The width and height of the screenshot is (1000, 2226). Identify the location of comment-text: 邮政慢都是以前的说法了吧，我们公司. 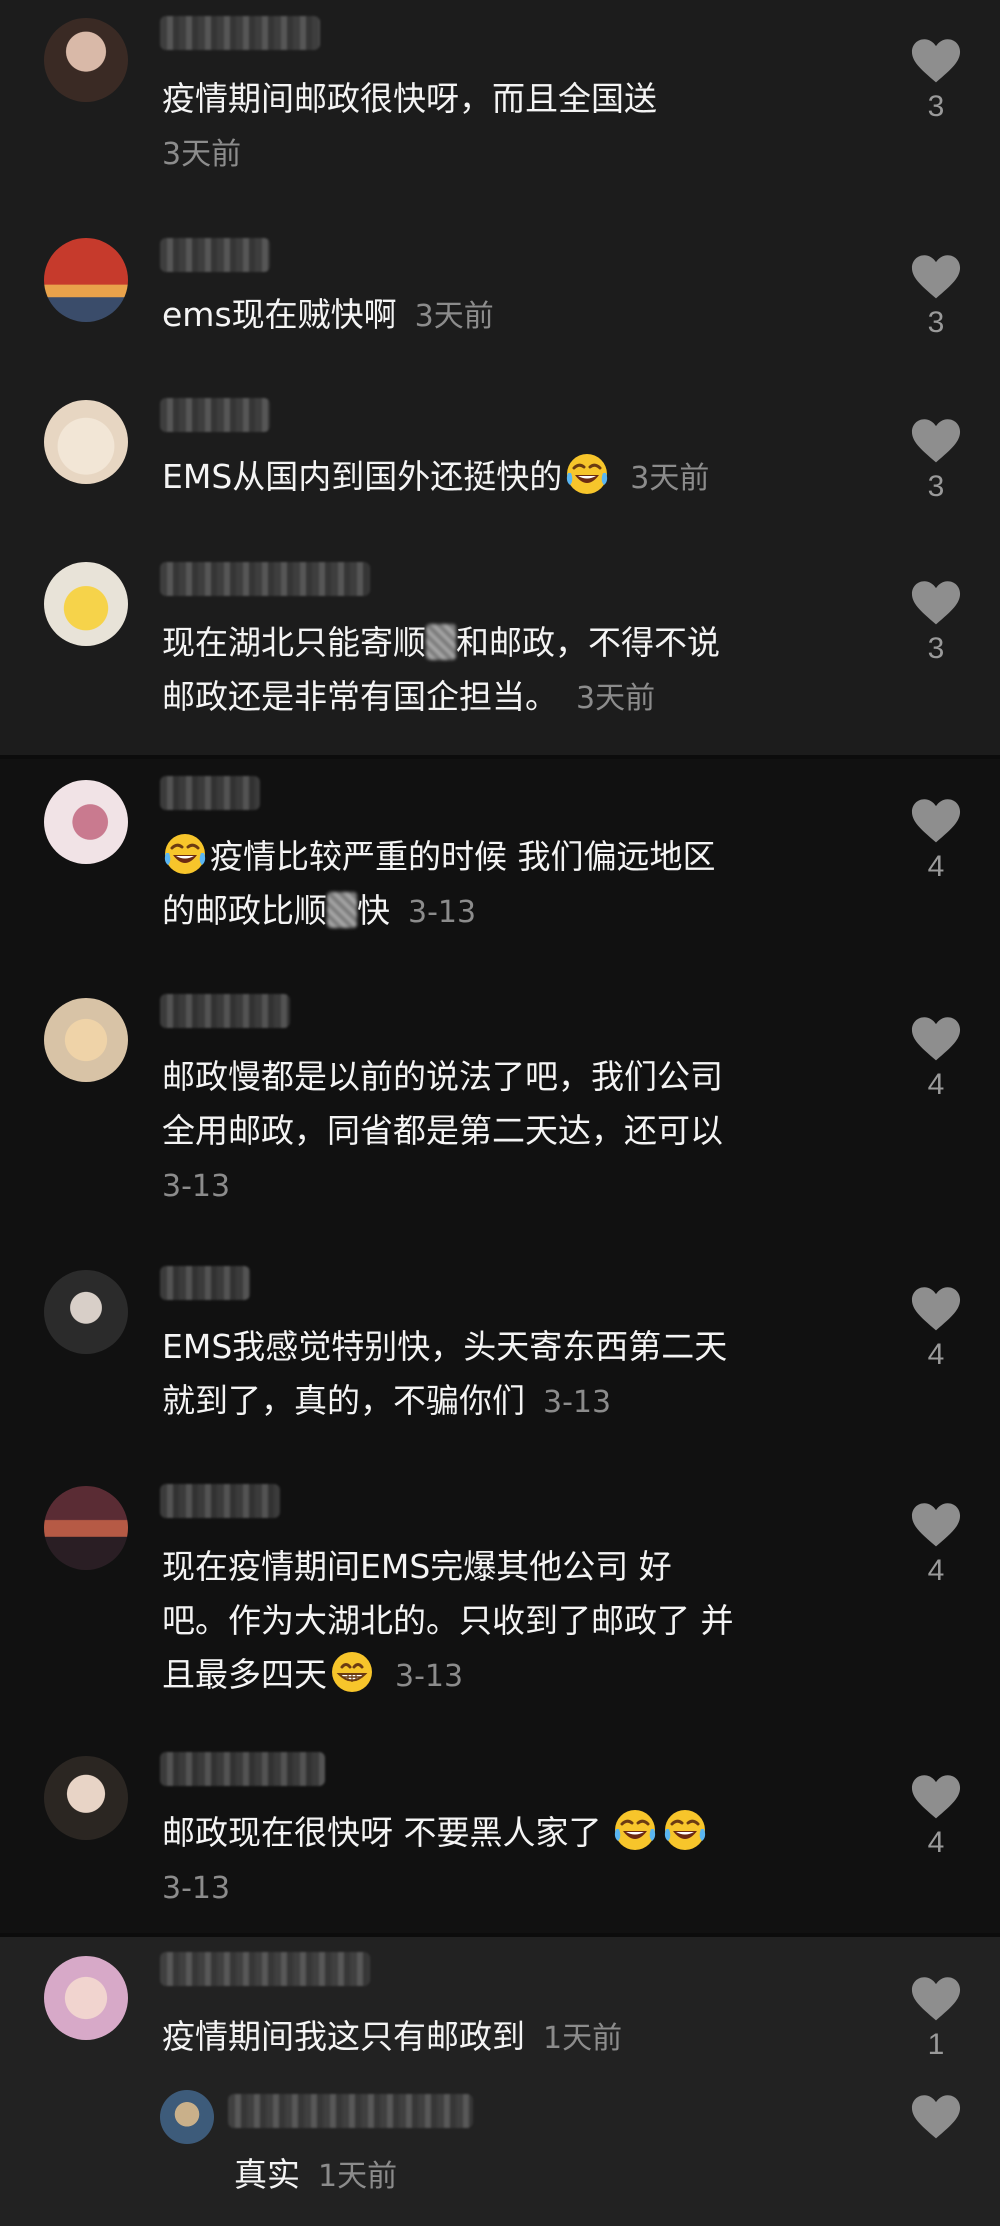
(442, 1076).